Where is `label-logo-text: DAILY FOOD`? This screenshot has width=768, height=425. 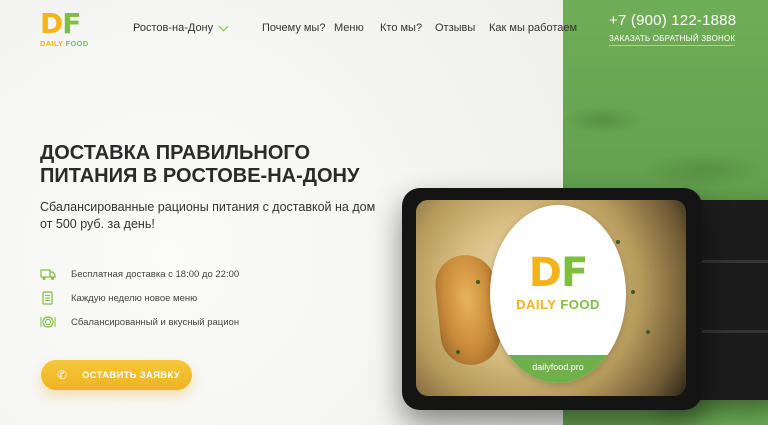
label-logo-text: DAILY FOOD is located at coordinates (558, 304).